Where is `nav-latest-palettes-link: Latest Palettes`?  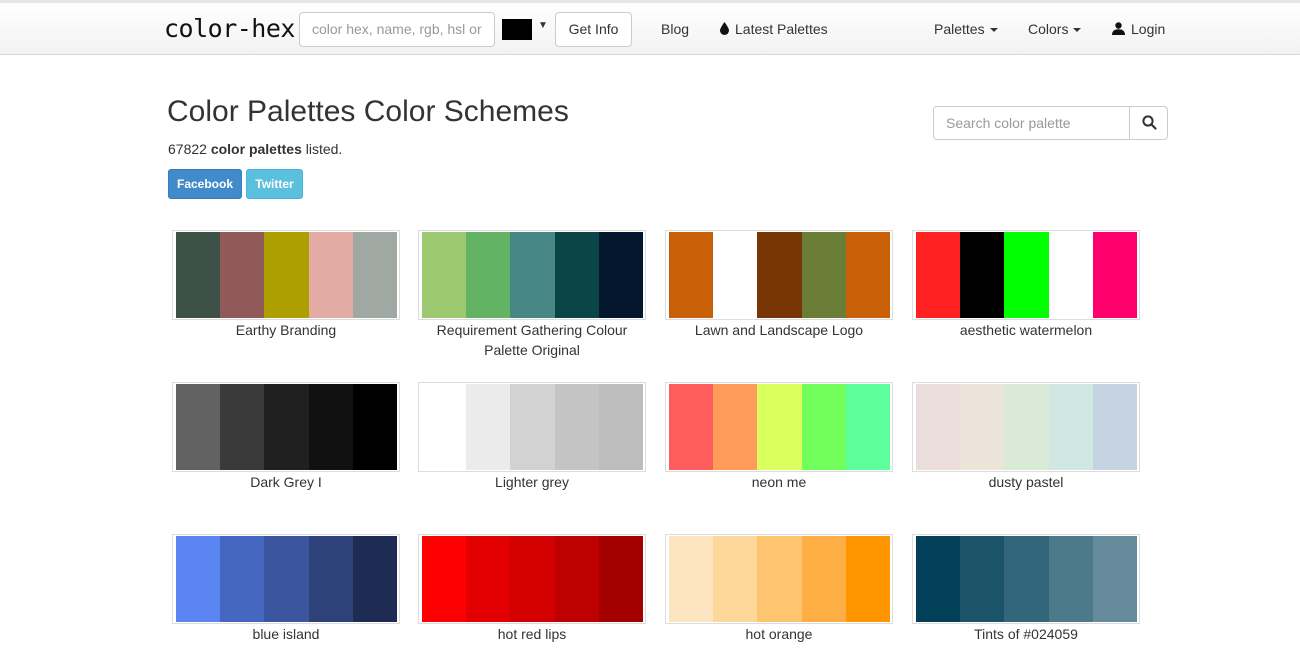 nav-latest-palettes-link: Latest Palettes is located at coordinates (774, 29).